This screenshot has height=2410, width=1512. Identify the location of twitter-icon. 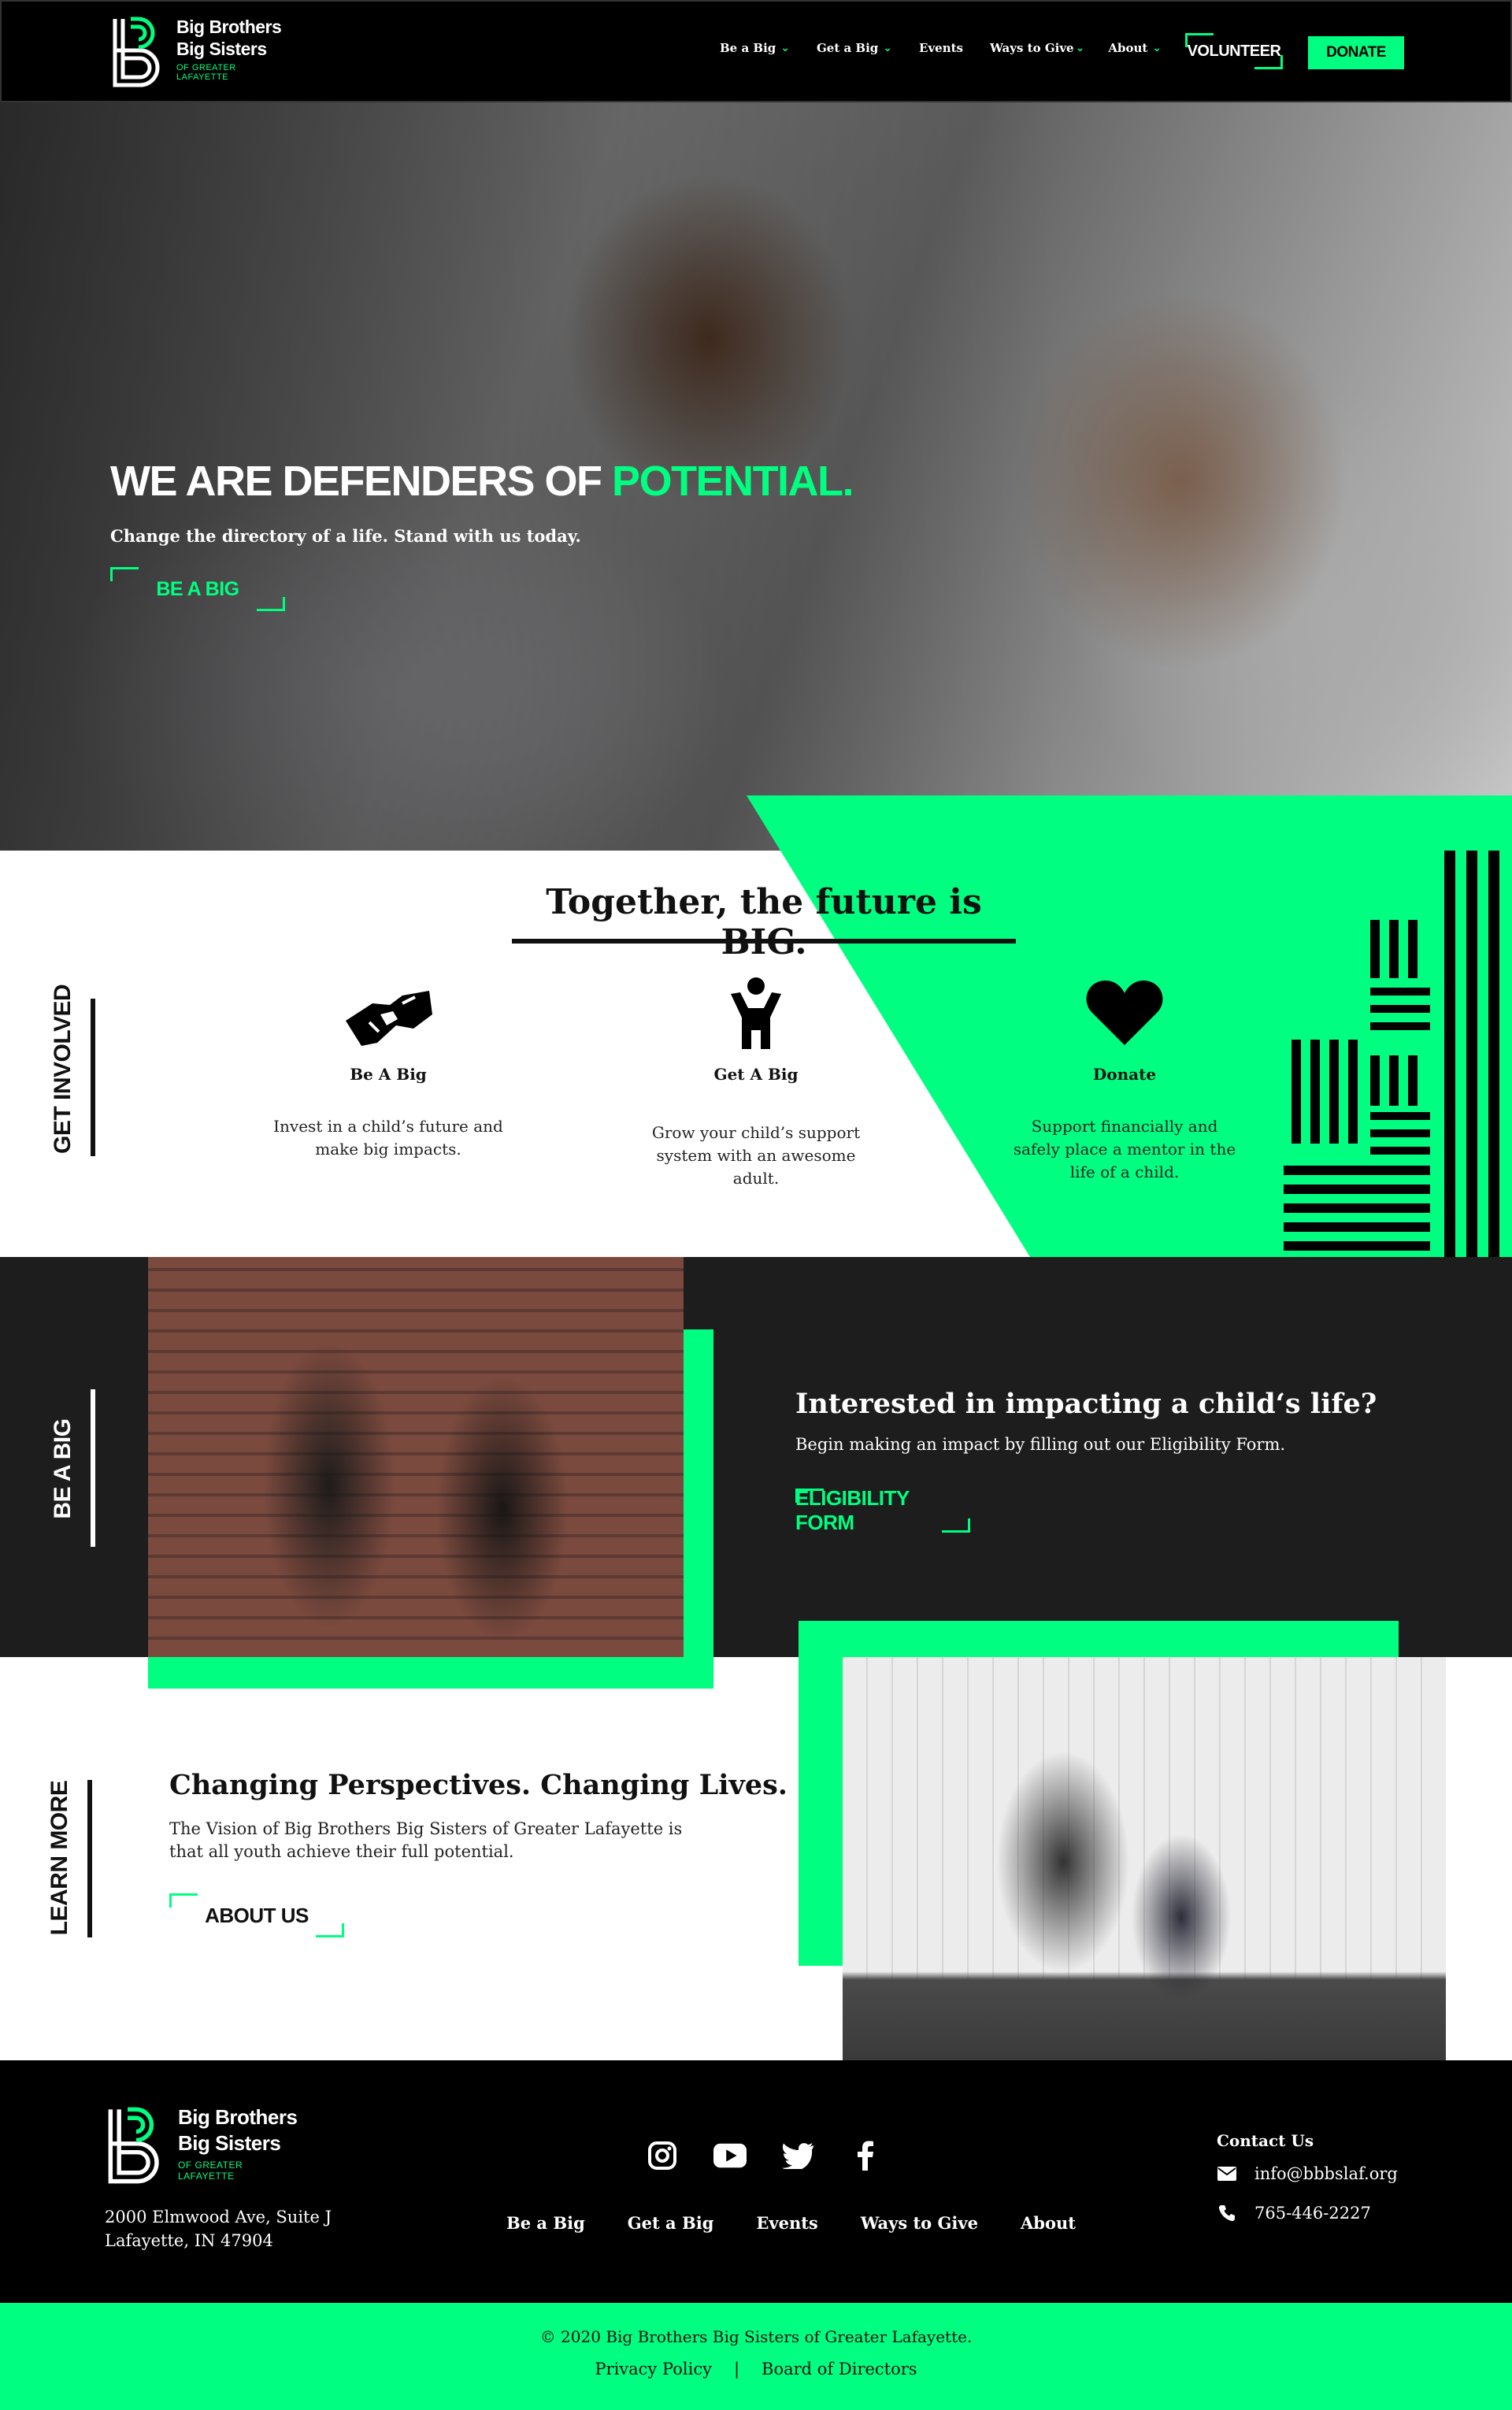
(797, 2155).